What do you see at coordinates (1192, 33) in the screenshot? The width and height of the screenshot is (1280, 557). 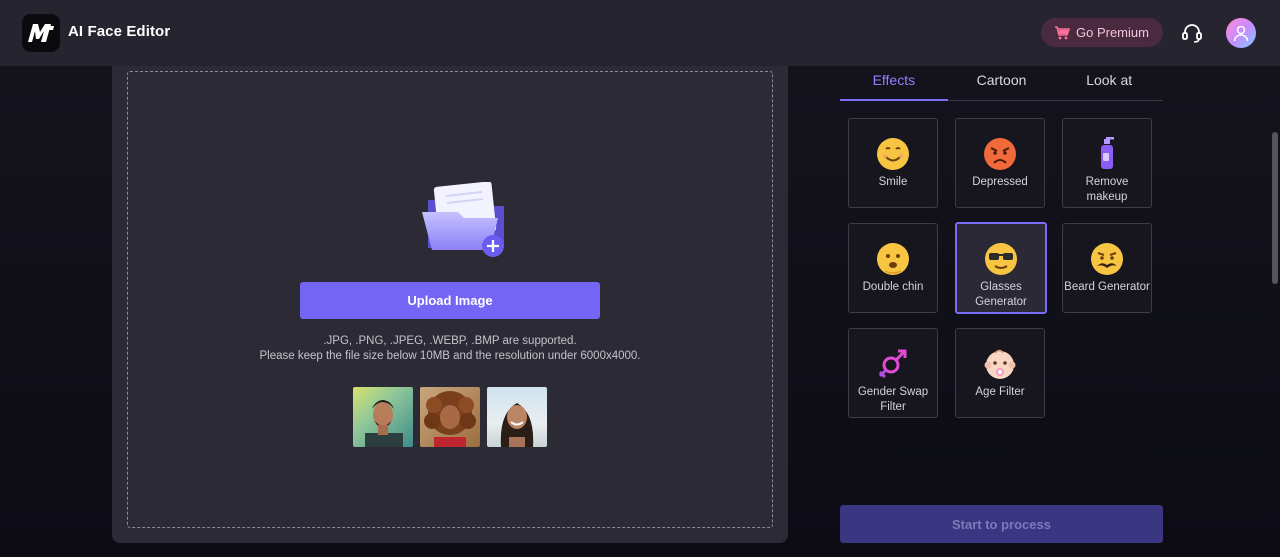 I see `headset-support-icon` at bounding box center [1192, 33].